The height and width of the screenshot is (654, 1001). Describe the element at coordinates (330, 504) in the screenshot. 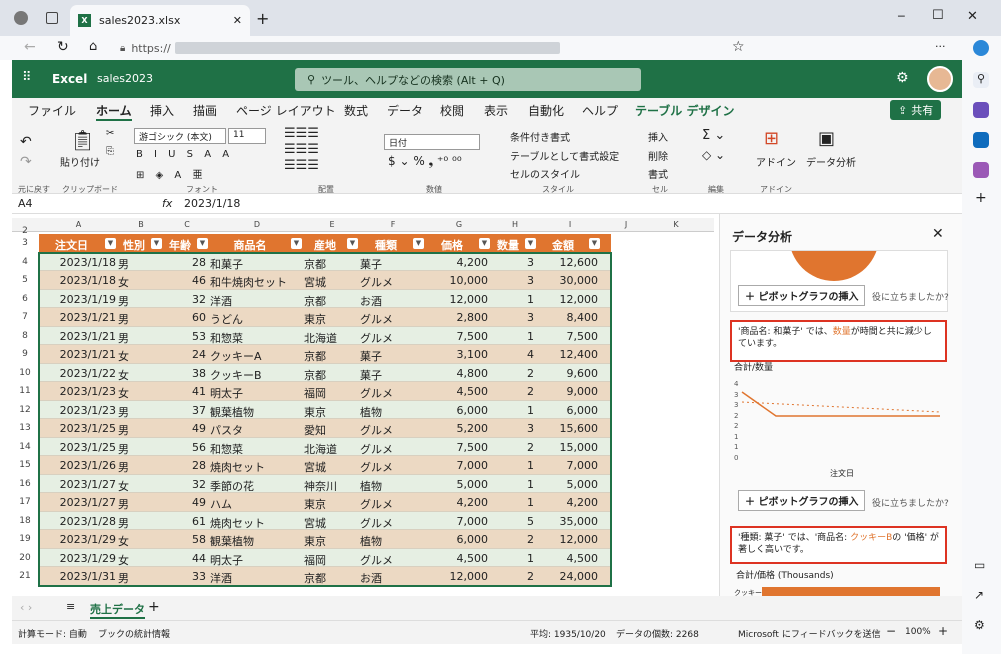

I see `table-cell: 東京` at that location.